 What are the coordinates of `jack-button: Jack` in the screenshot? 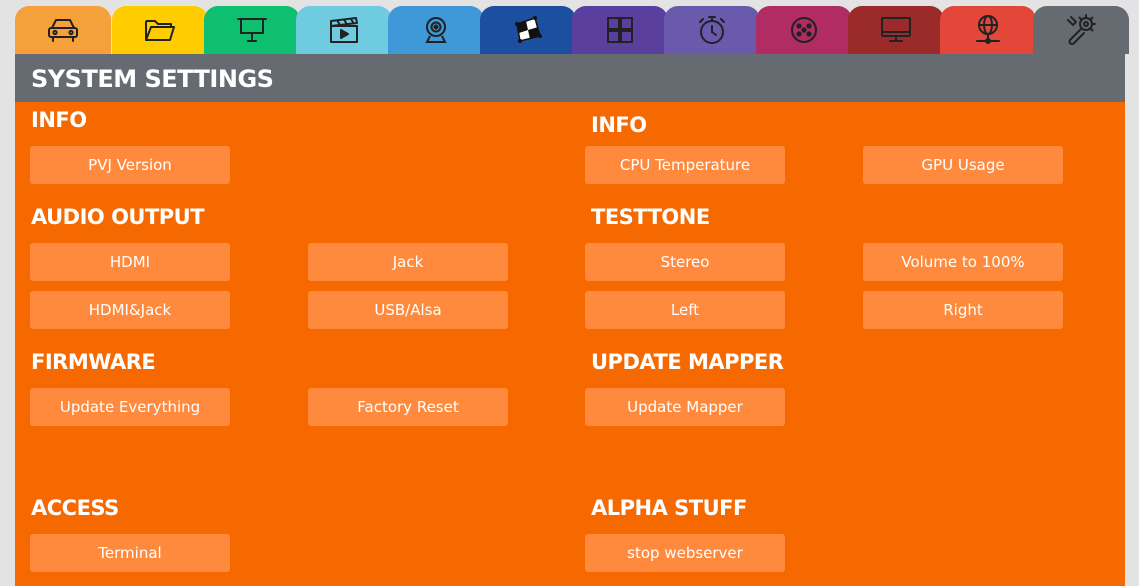 It's located at (408, 262).